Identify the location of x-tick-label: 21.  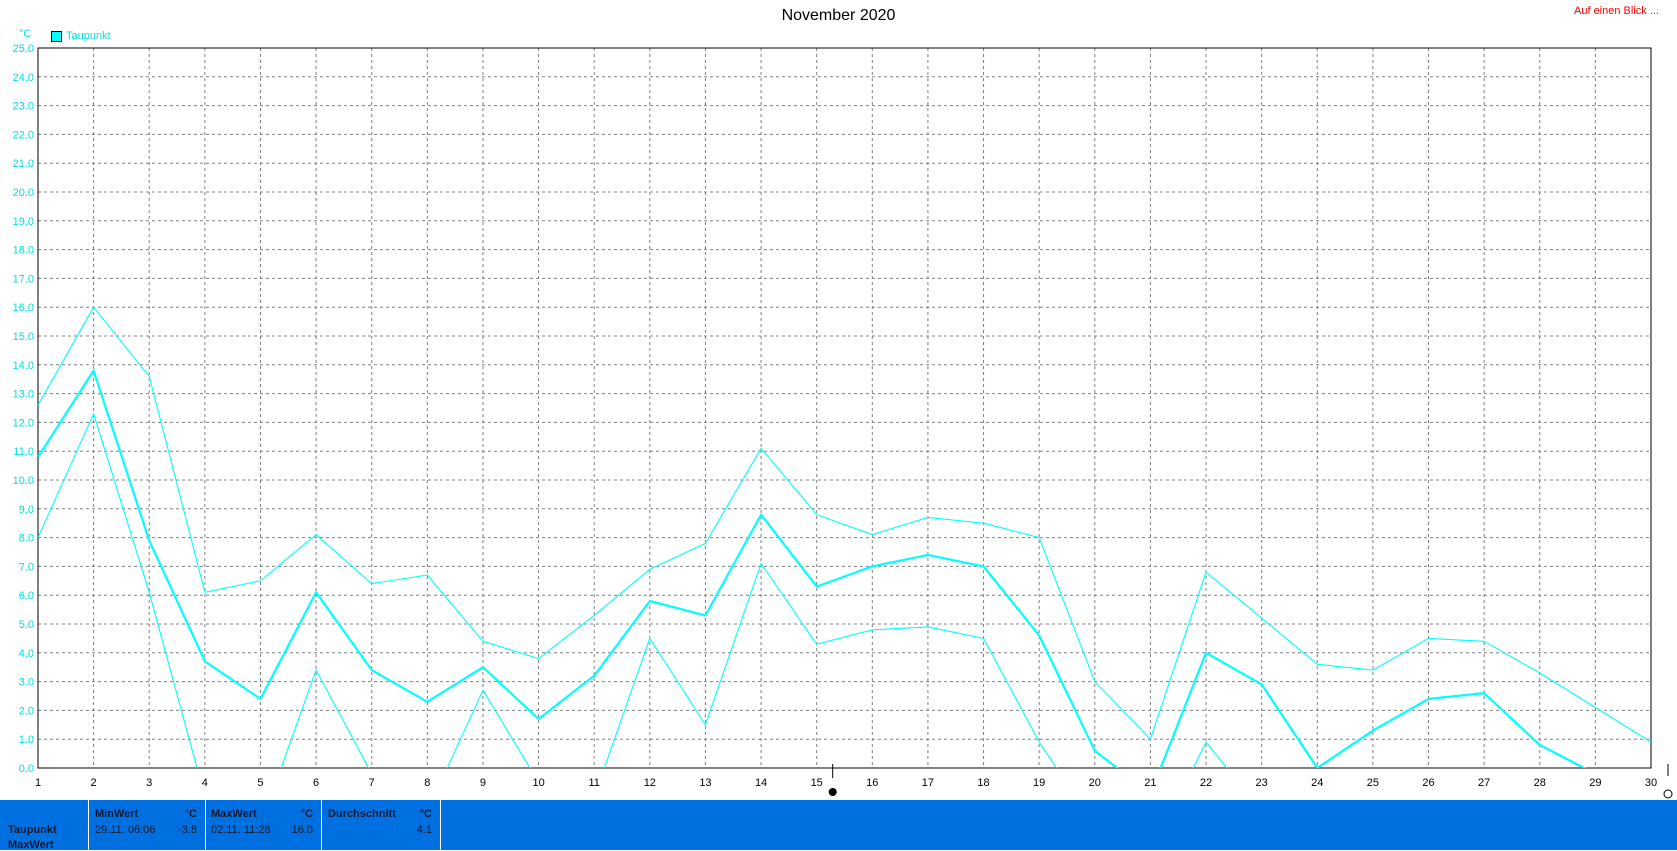
(1150, 783).